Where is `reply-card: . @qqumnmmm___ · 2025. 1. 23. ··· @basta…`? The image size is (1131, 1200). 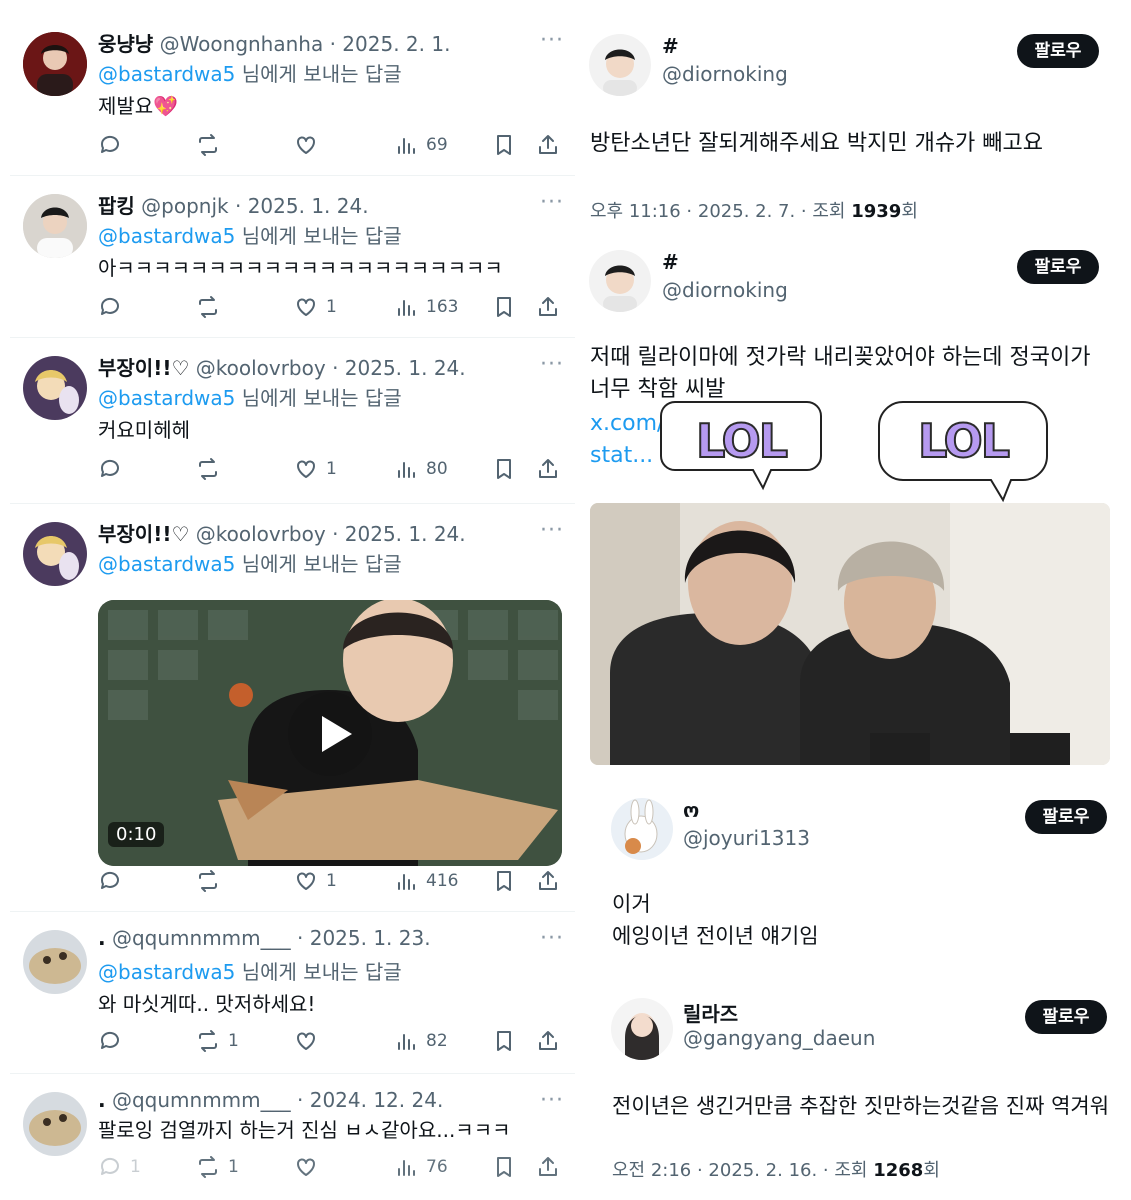
reply-card: . @qqumnmmm___ · 2025. 1. 23. ··· @basta… is located at coordinates (292, 1000).